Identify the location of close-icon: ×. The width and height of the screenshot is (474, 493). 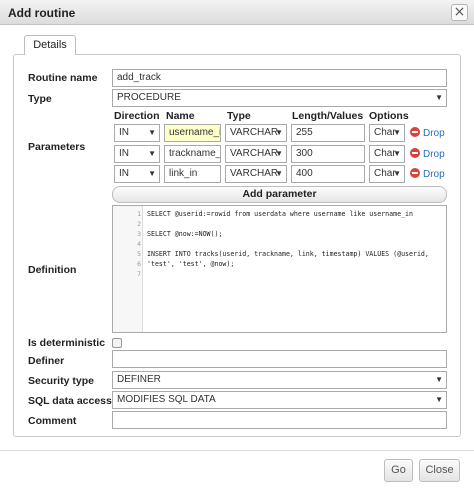
(459, 12).